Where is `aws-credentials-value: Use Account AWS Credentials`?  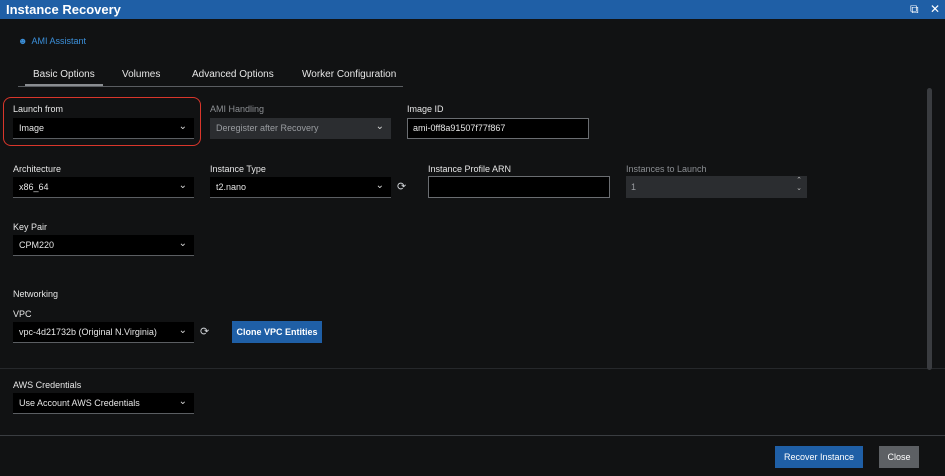 aws-credentials-value: Use Account AWS Credentials is located at coordinates (79, 403).